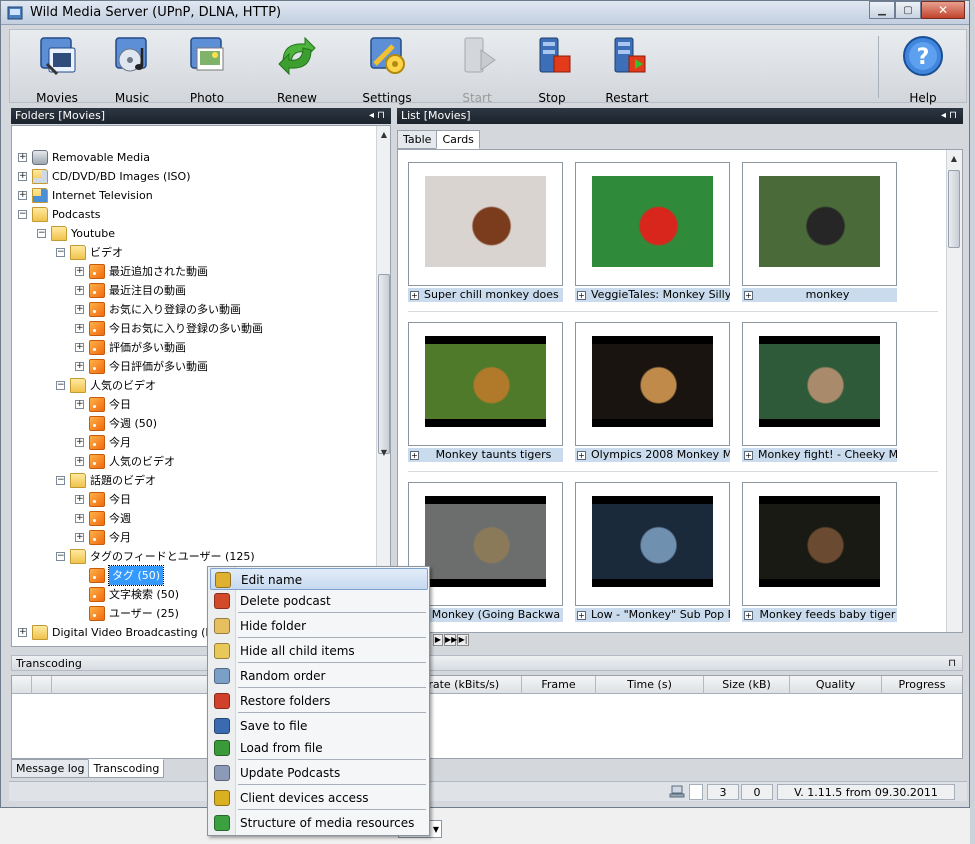  What do you see at coordinates (193, 461) in the screenshot?
I see `tree-item: + 人気のビデオ` at bounding box center [193, 461].